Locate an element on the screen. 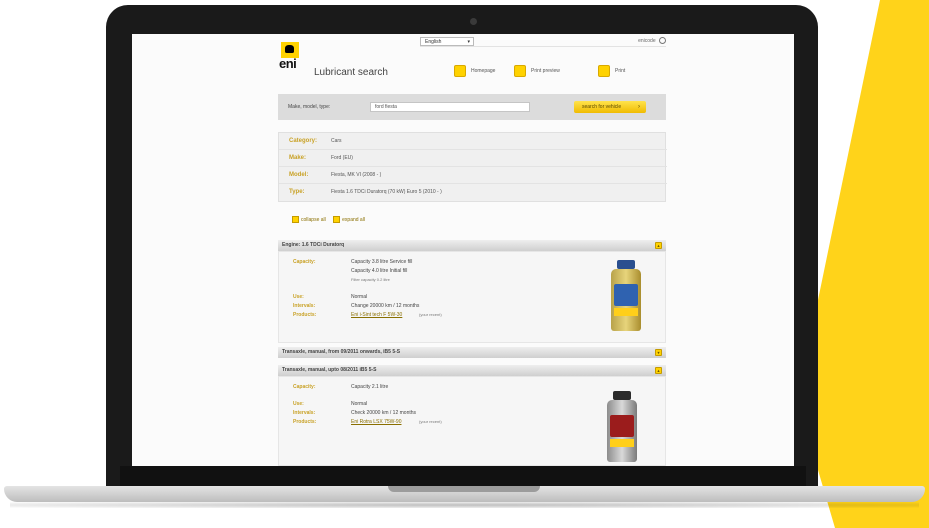 Image resolution: width=929 pixels, height=528 pixels. criteria-value: Fiesta, MK VI (2008 - ) is located at coordinates (356, 175).